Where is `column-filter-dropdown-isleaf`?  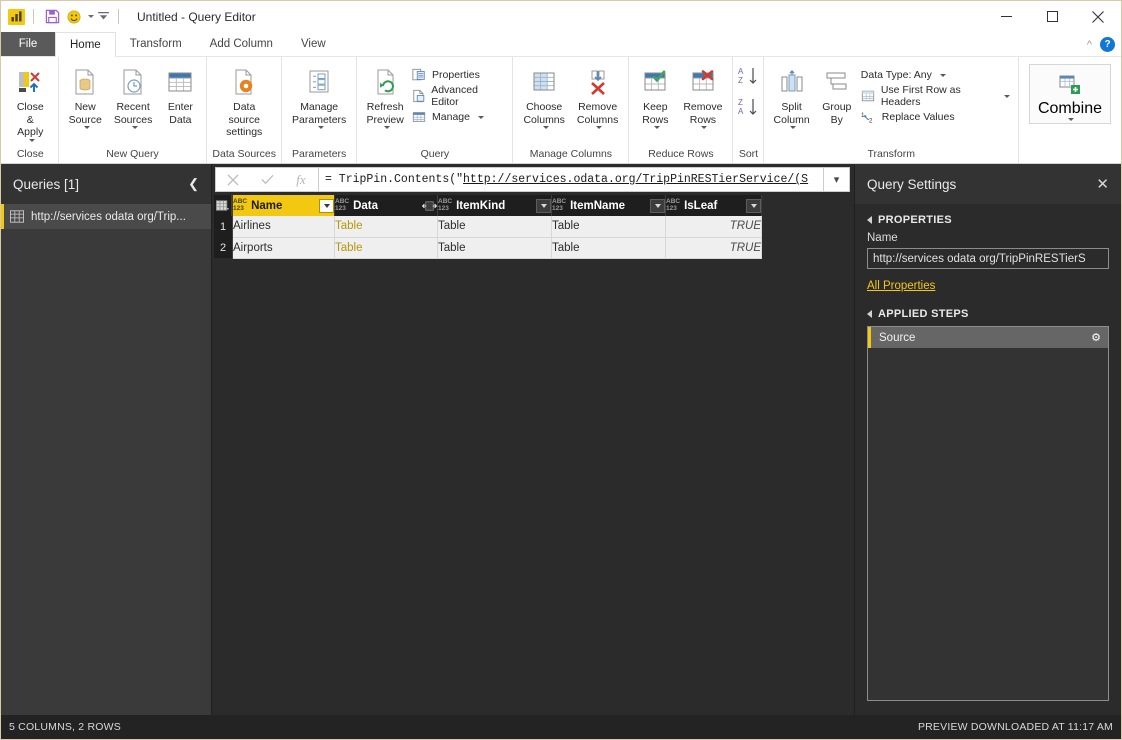
column-filter-dropdown-isleaf is located at coordinates (753, 205).